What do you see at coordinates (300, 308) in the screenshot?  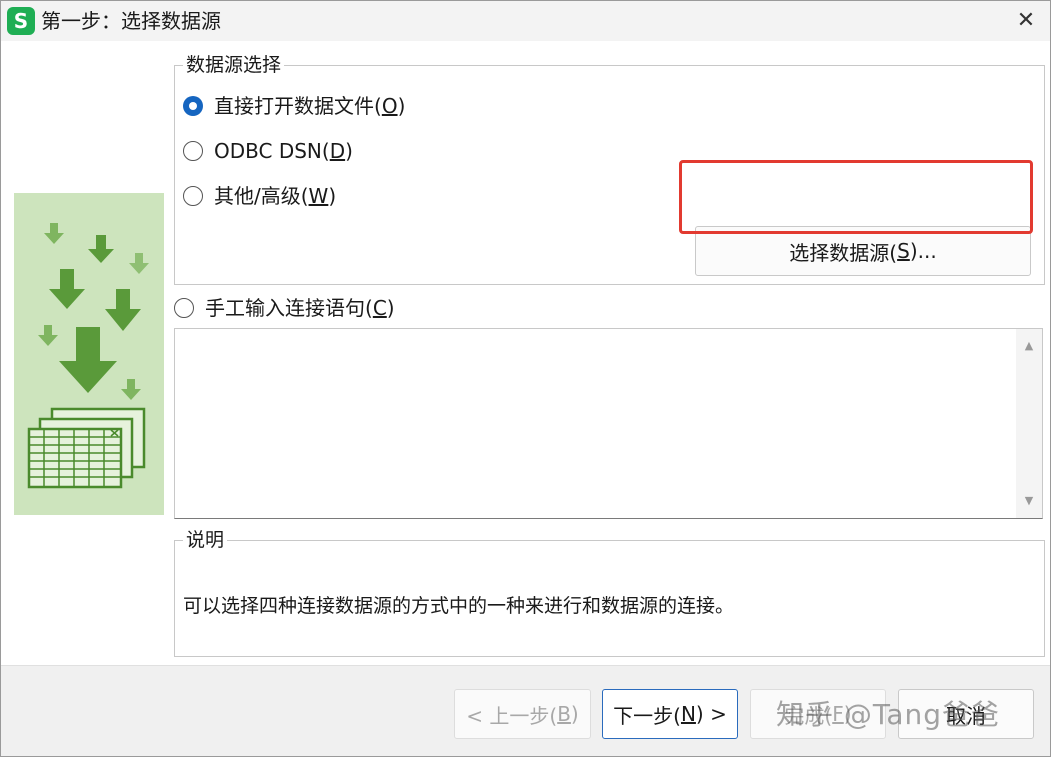 I see `radio-manual-connection-label: 手工输入连接语句(C)` at bounding box center [300, 308].